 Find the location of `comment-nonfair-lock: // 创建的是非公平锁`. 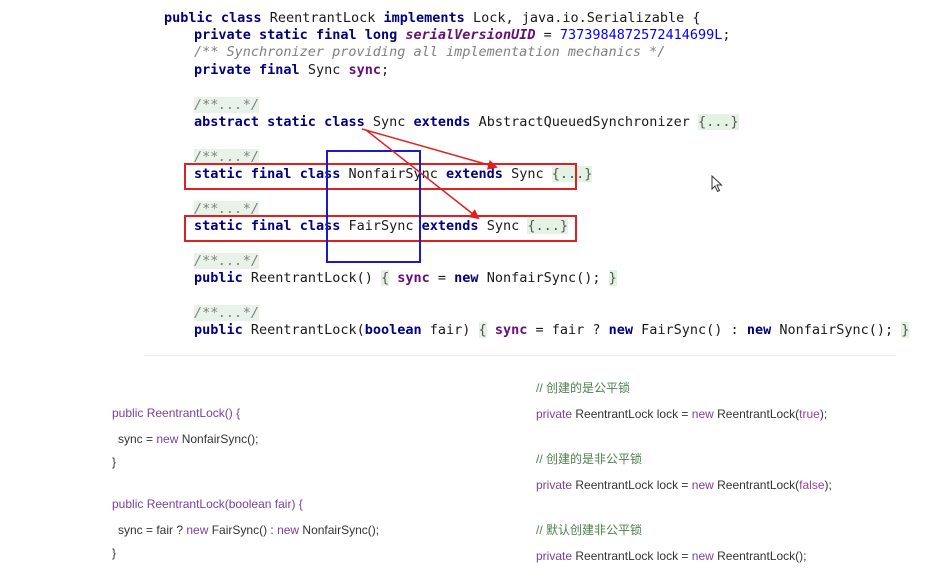

comment-nonfair-lock: // 创建的是非公平锁 is located at coordinates (589, 459).